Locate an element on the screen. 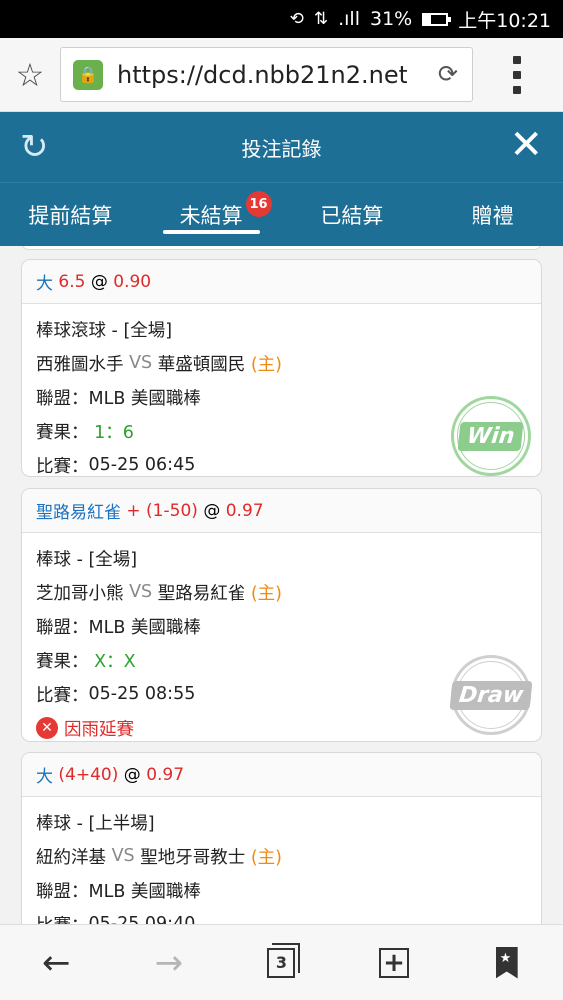 The image size is (563, 1000). line: (4+40) is located at coordinates (88, 774).